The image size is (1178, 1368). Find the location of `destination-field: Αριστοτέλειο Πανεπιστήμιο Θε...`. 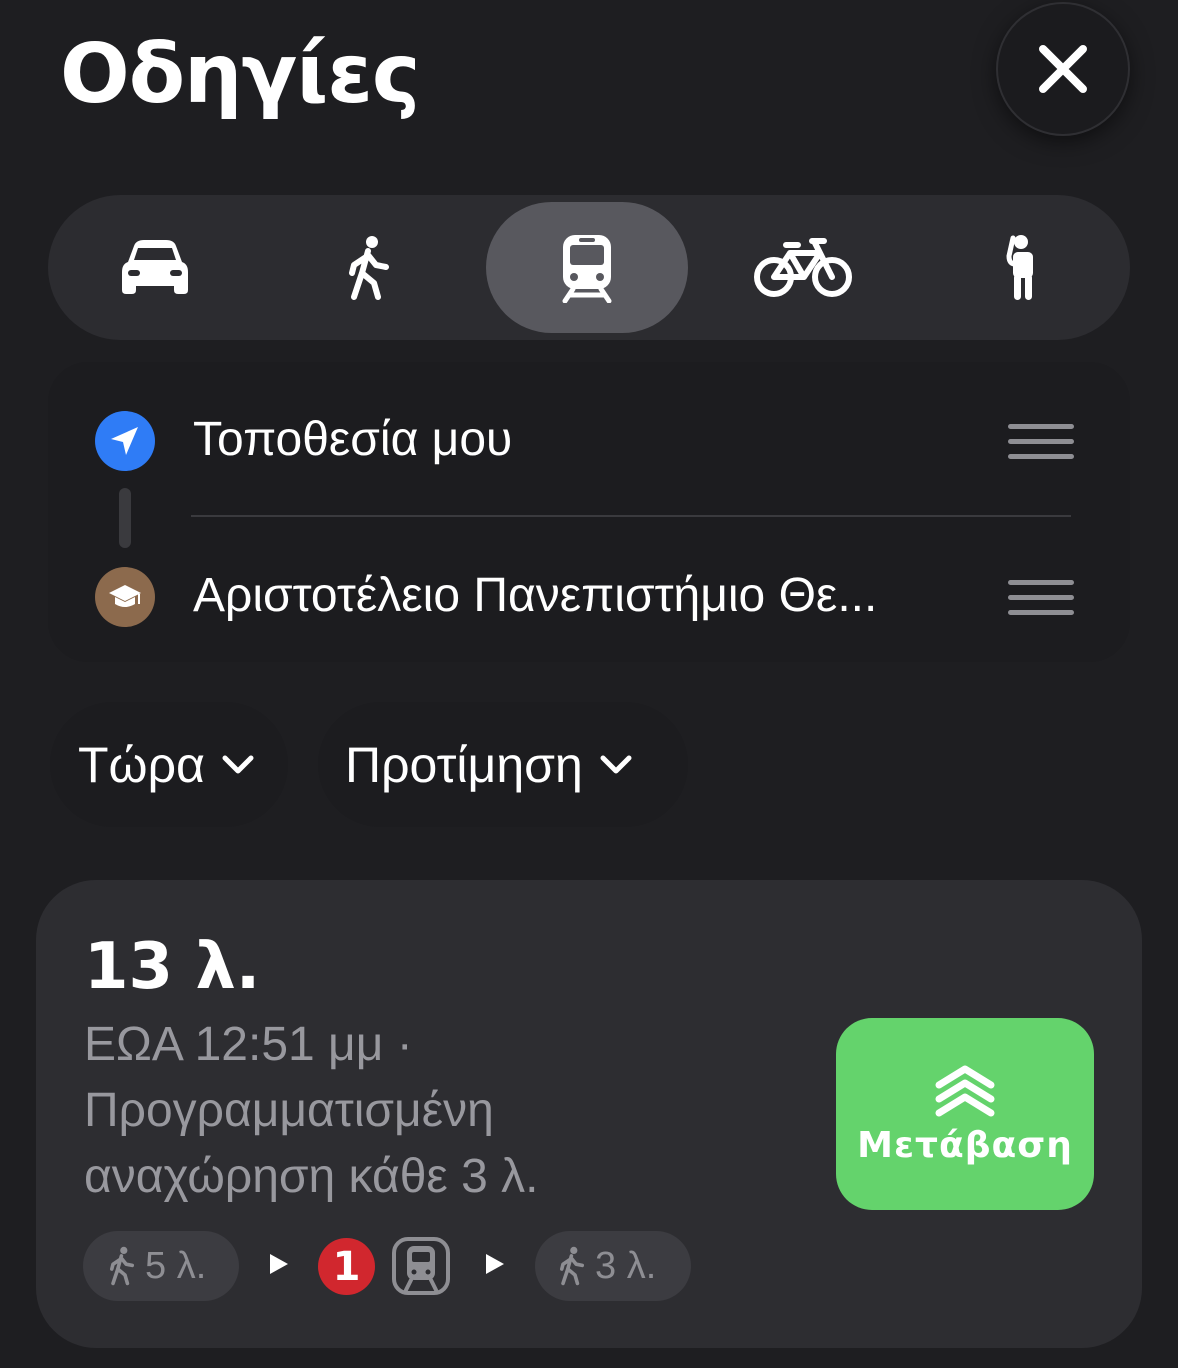

destination-field: Αριστοτέλειο Πανεπιστήμιο Θε... is located at coordinates (535, 595).